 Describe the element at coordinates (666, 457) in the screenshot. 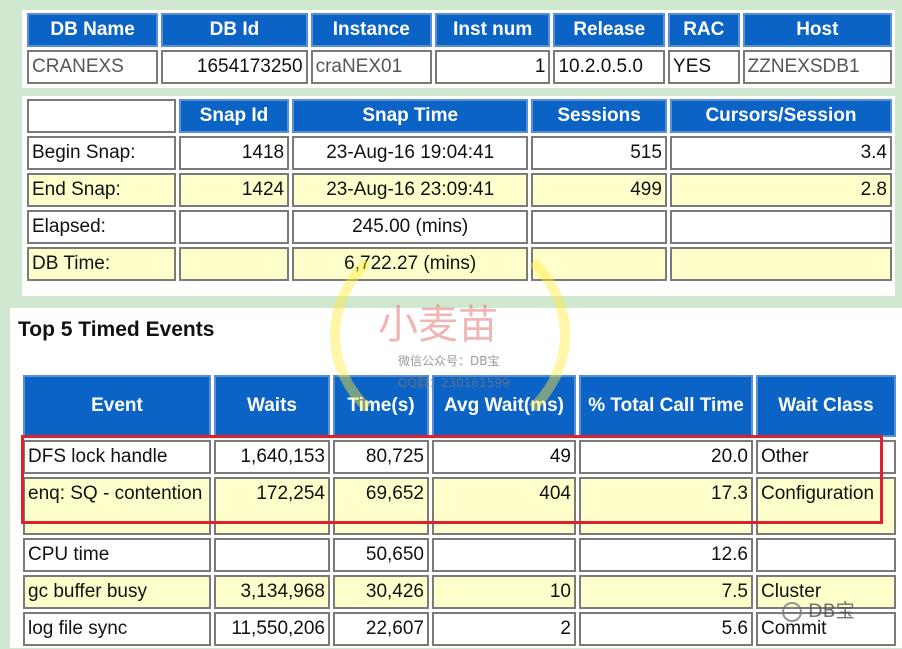

I see `event-pct: 20.0` at that location.